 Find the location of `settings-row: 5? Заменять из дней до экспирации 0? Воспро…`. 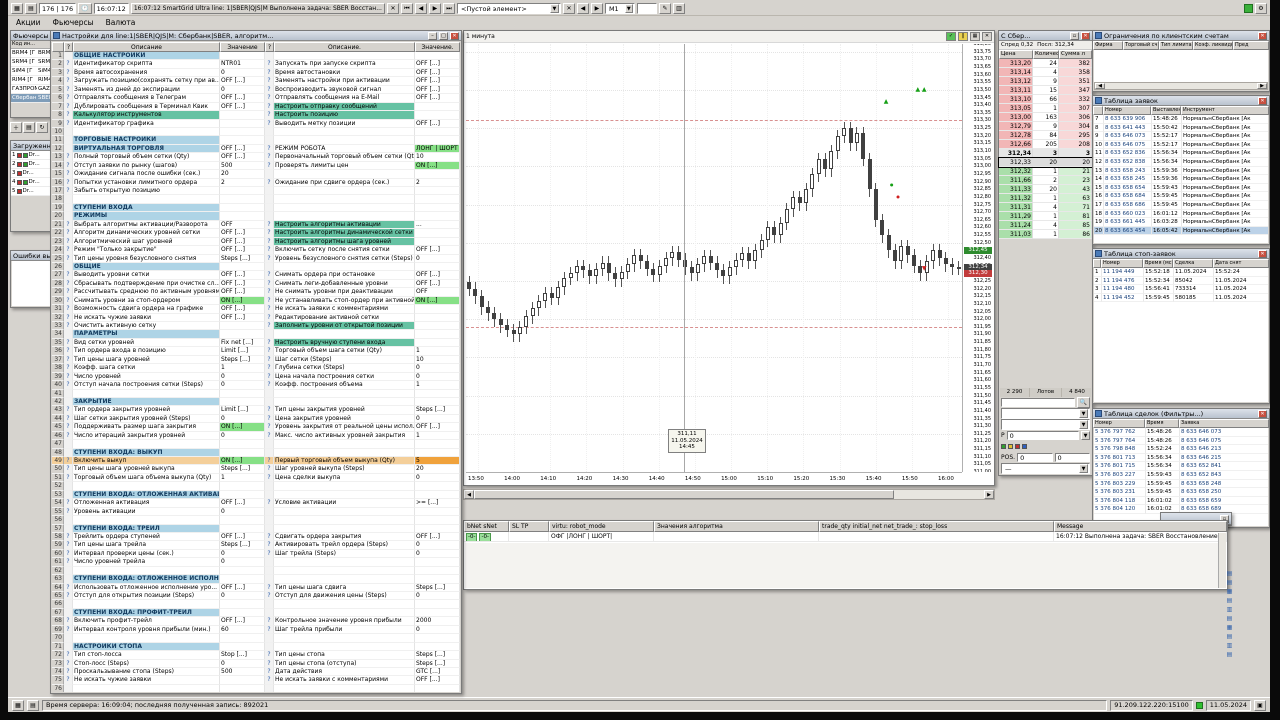

settings-row: 5? Заменять из дней до экспирации 0? Воспро… is located at coordinates (256, 90).